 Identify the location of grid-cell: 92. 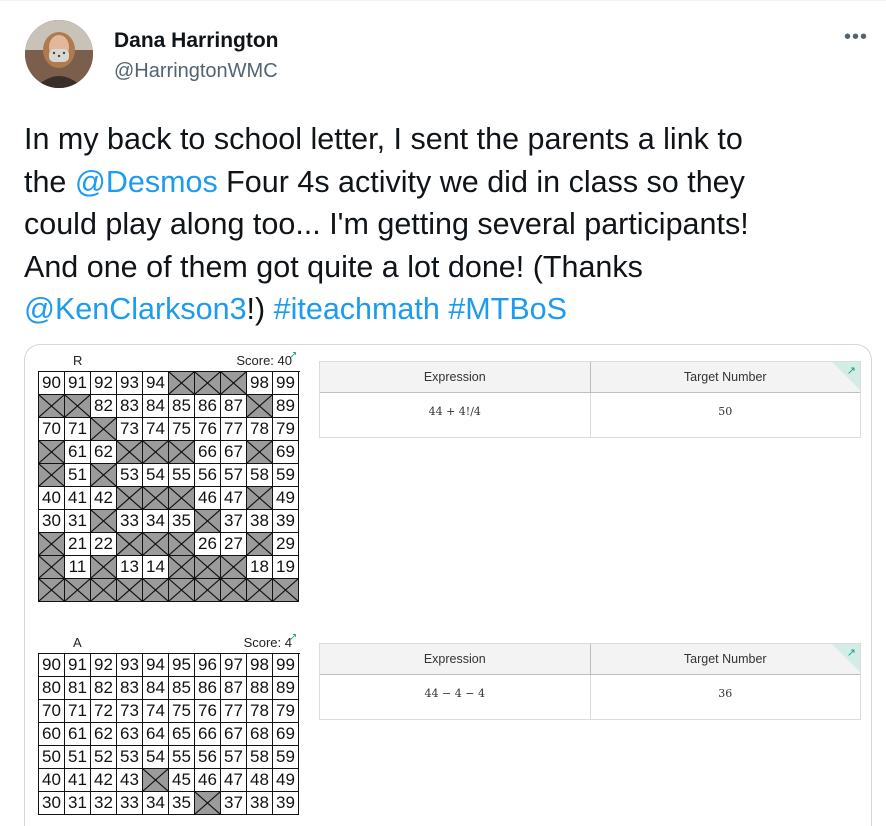
(104, 383).